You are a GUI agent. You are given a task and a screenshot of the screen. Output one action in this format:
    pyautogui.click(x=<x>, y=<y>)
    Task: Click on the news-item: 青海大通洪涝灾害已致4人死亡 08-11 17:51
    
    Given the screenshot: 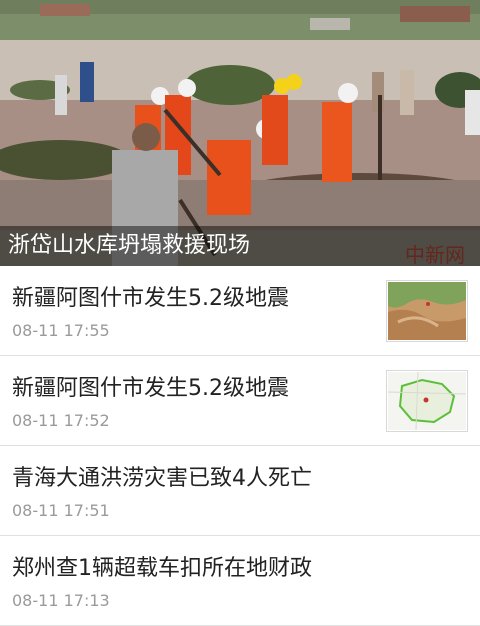 What is the action you would take?
    pyautogui.click(x=240, y=491)
    